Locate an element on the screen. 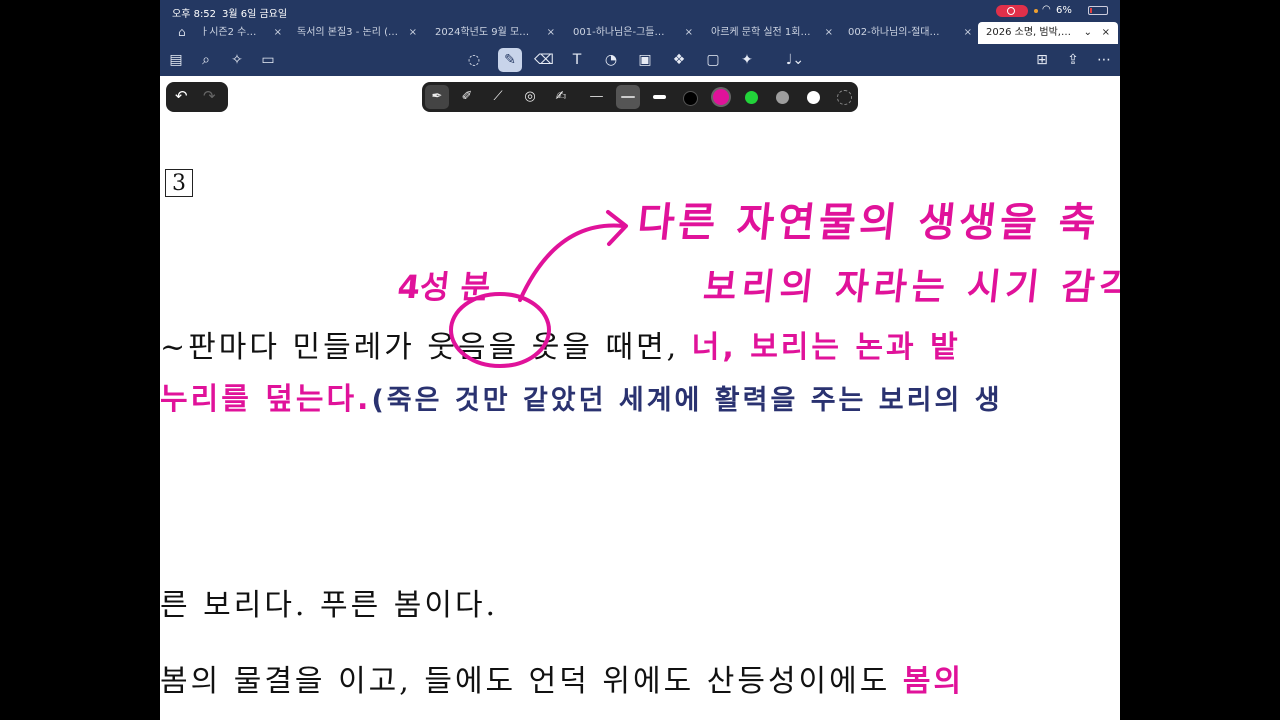 The image size is (1280, 720). handwritten-note-2: 4성 분 is located at coordinates (444, 287).